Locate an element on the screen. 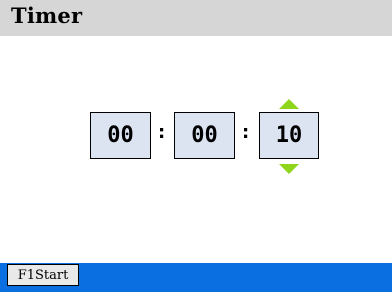  minutes-field: 00 is located at coordinates (204, 135).